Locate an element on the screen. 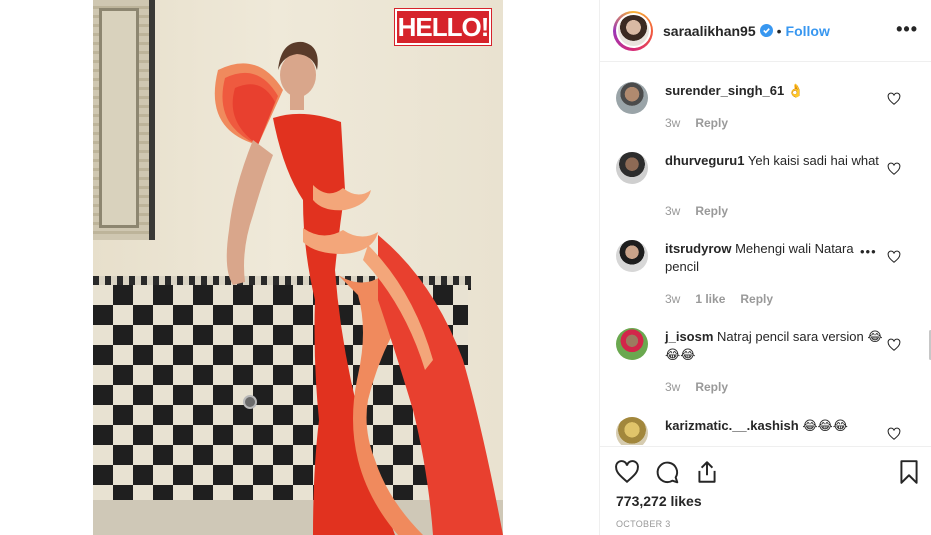  comment-username: j_isosm is located at coordinates (689, 336).